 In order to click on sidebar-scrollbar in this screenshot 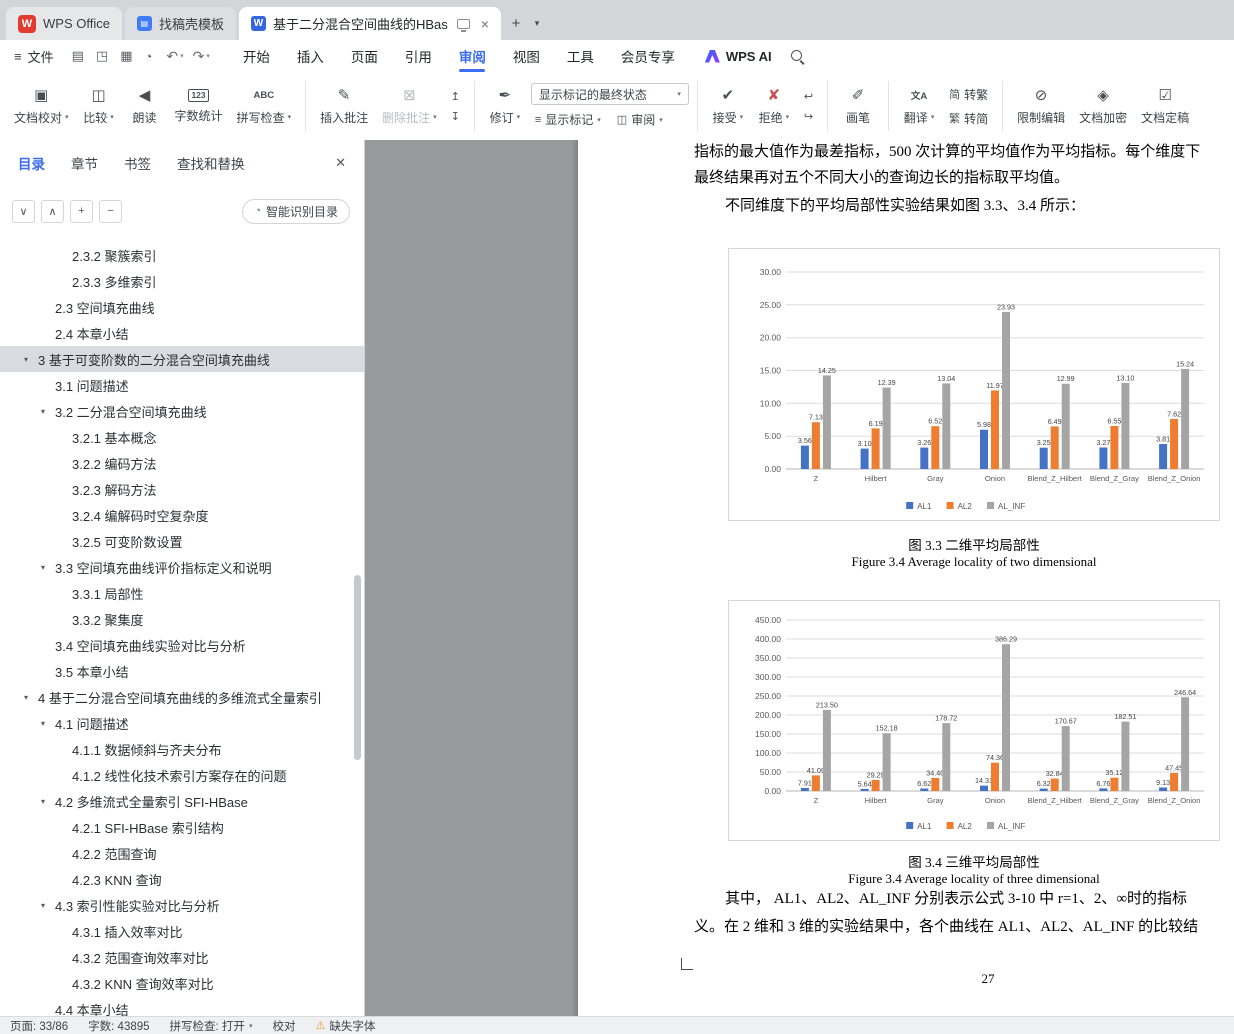, I will do `click(357, 667)`.